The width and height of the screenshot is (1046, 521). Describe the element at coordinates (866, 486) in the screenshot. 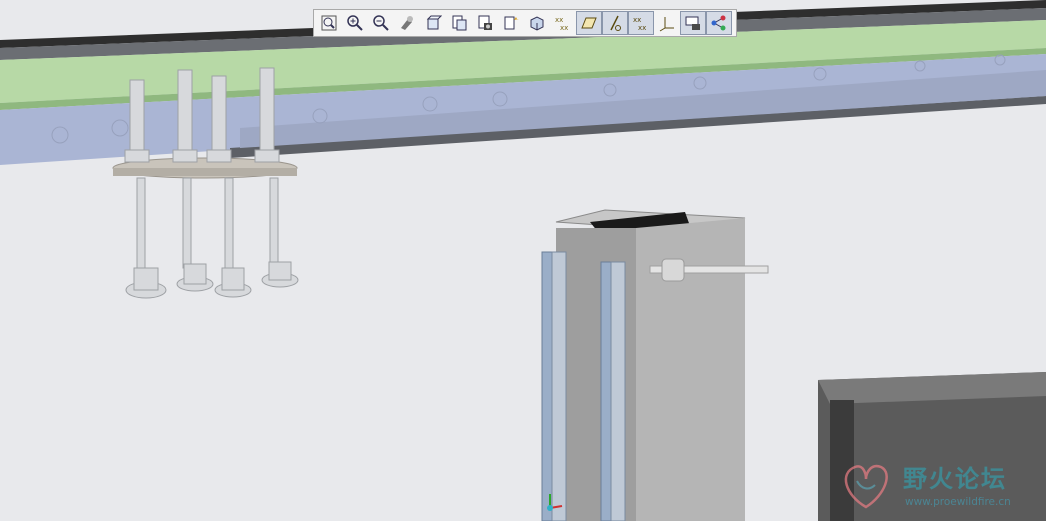

I see `forum-logo-icon` at that location.